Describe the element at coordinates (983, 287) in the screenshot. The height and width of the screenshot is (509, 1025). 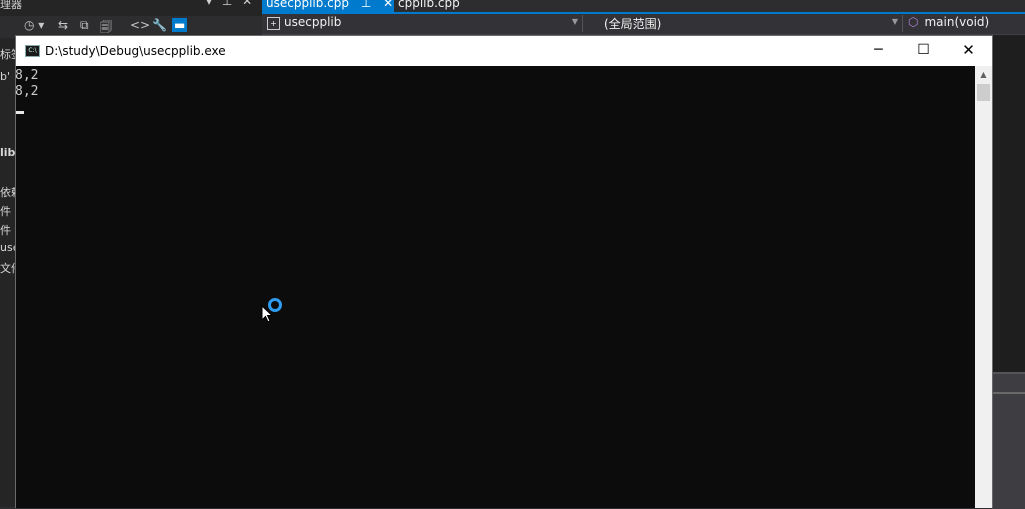
I see `console-scrollbar: ▲` at that location.